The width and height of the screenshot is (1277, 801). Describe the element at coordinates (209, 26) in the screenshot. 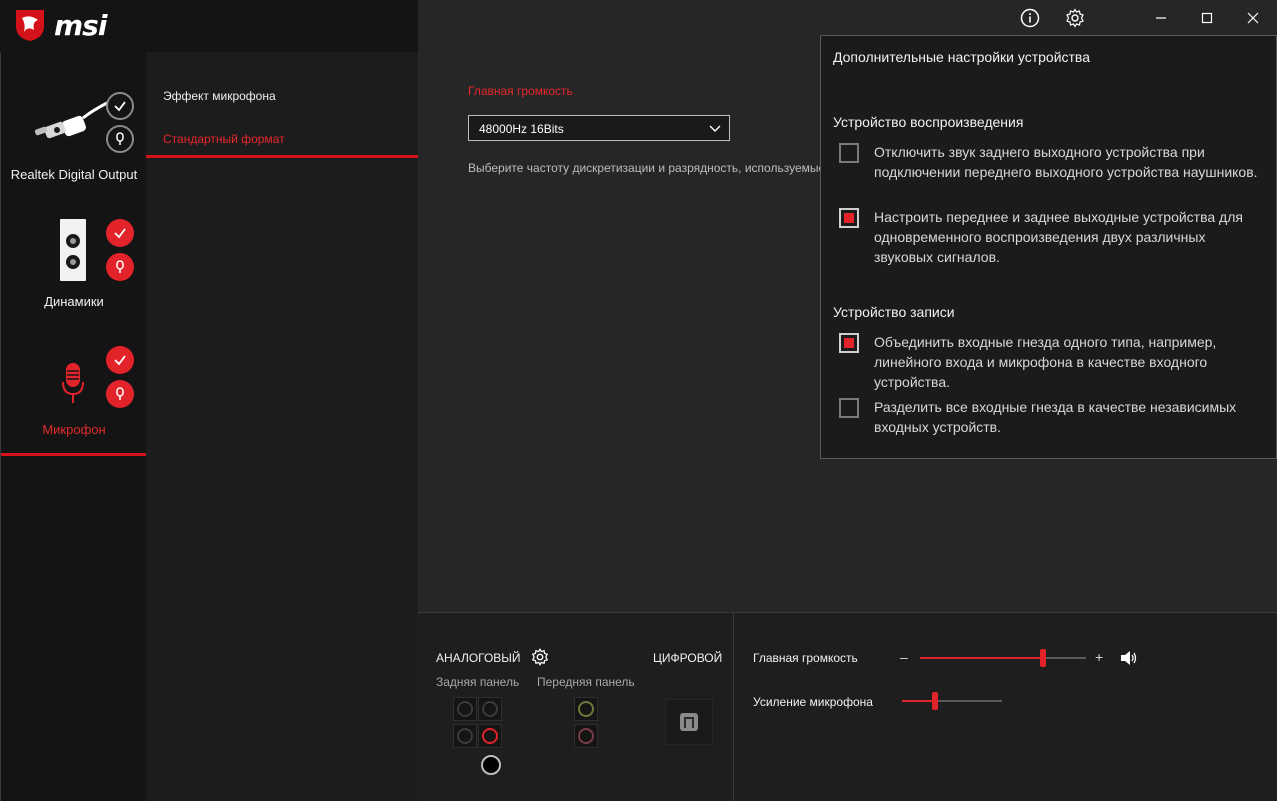

I see `header-bar: msi` at that location.